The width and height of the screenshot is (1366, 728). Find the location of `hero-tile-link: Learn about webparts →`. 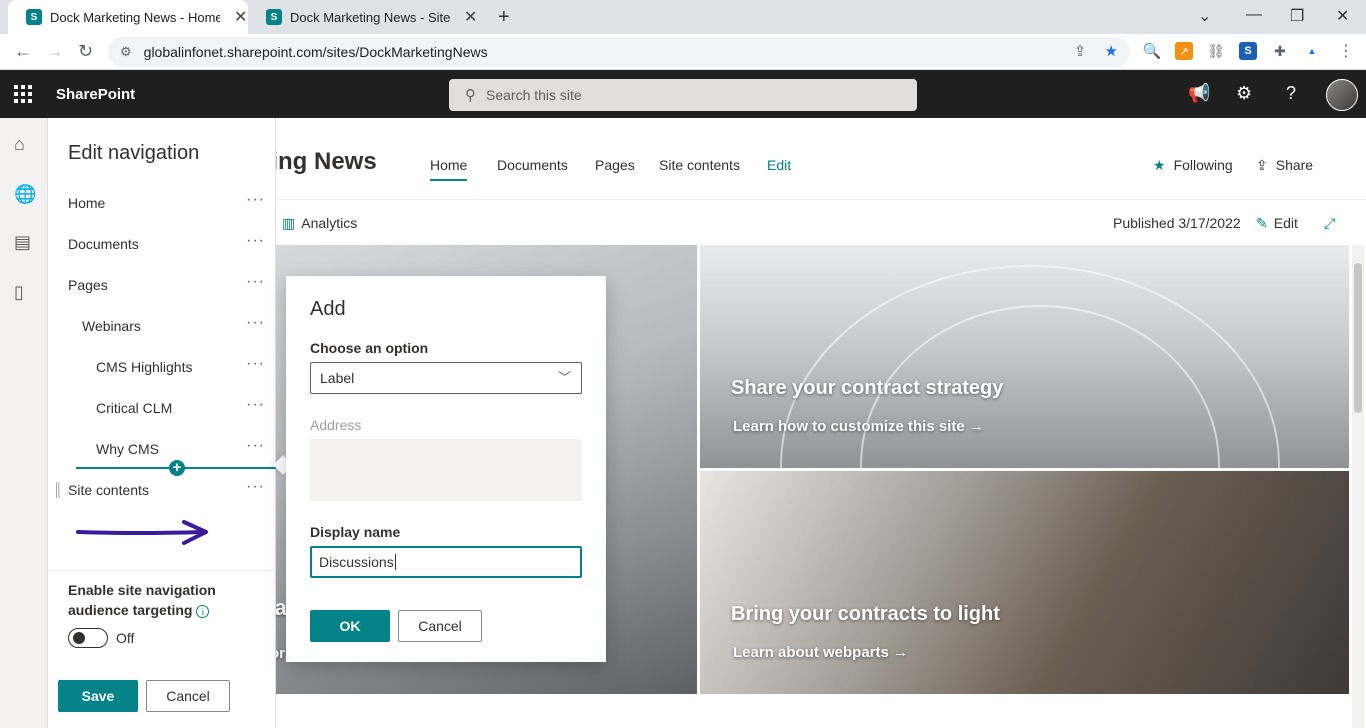

hero-tile-link: Learn about webparts → is located at coordinates (820, 652).